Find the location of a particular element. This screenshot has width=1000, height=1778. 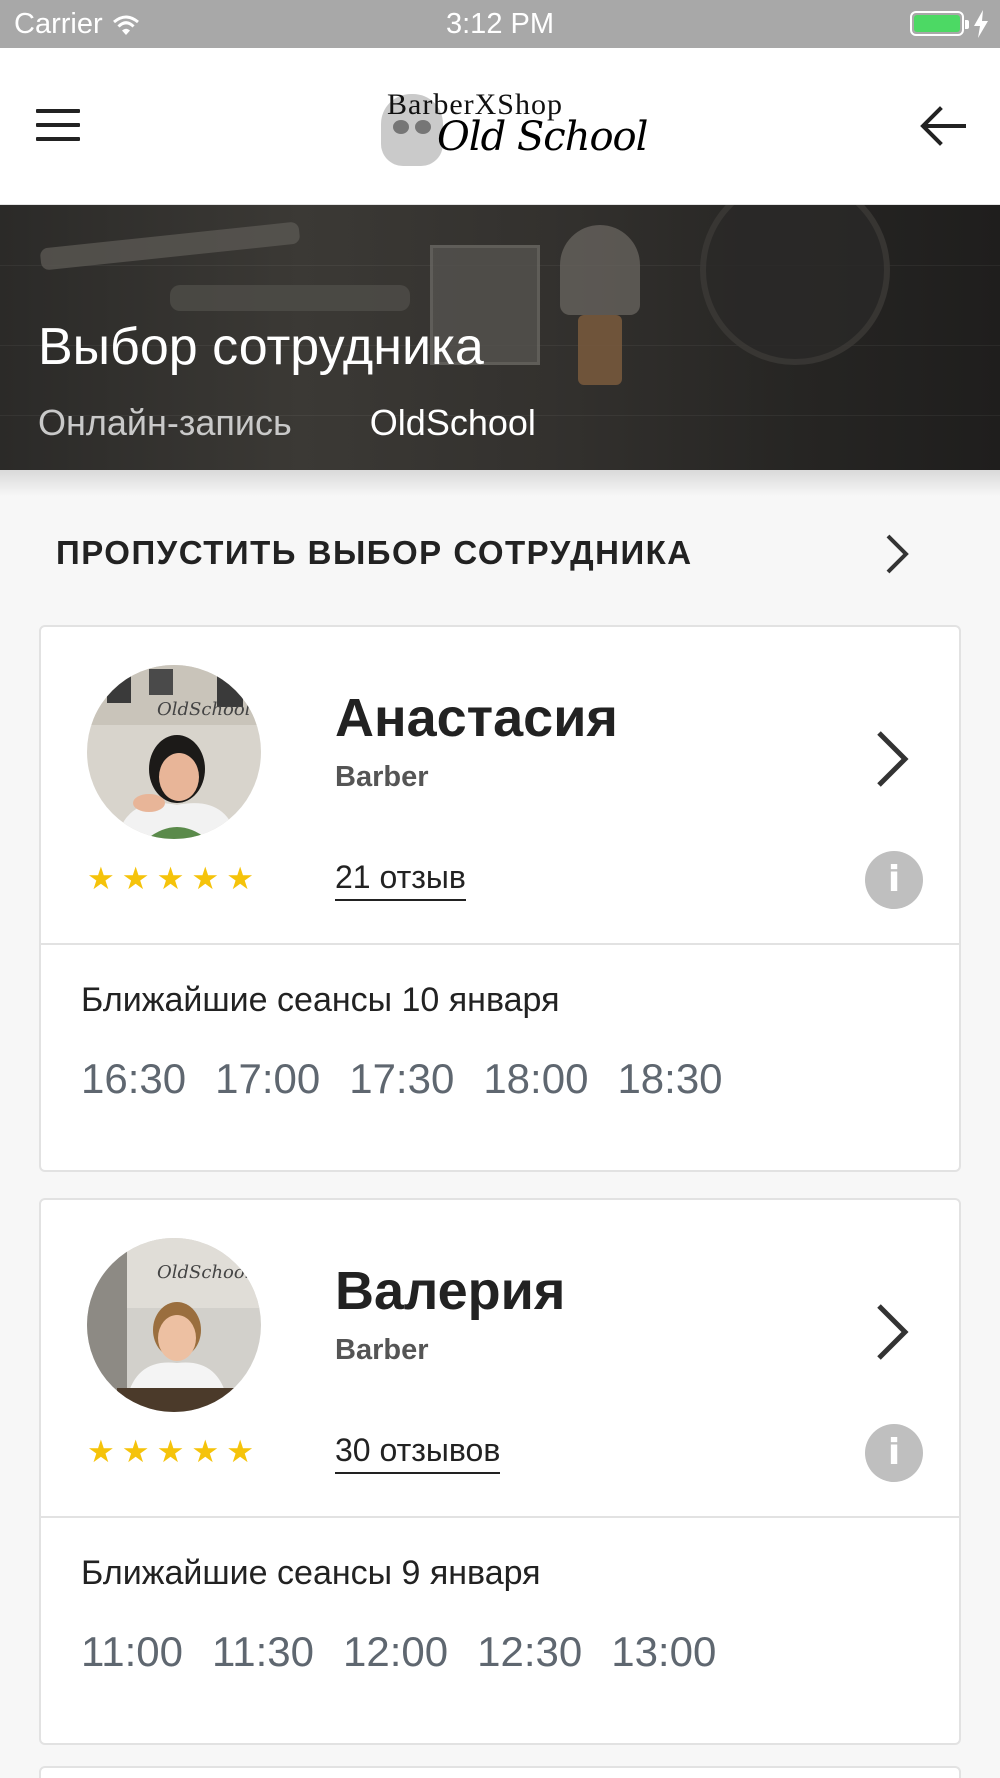

arrow-left-icon is located at coordinates (943, 126).